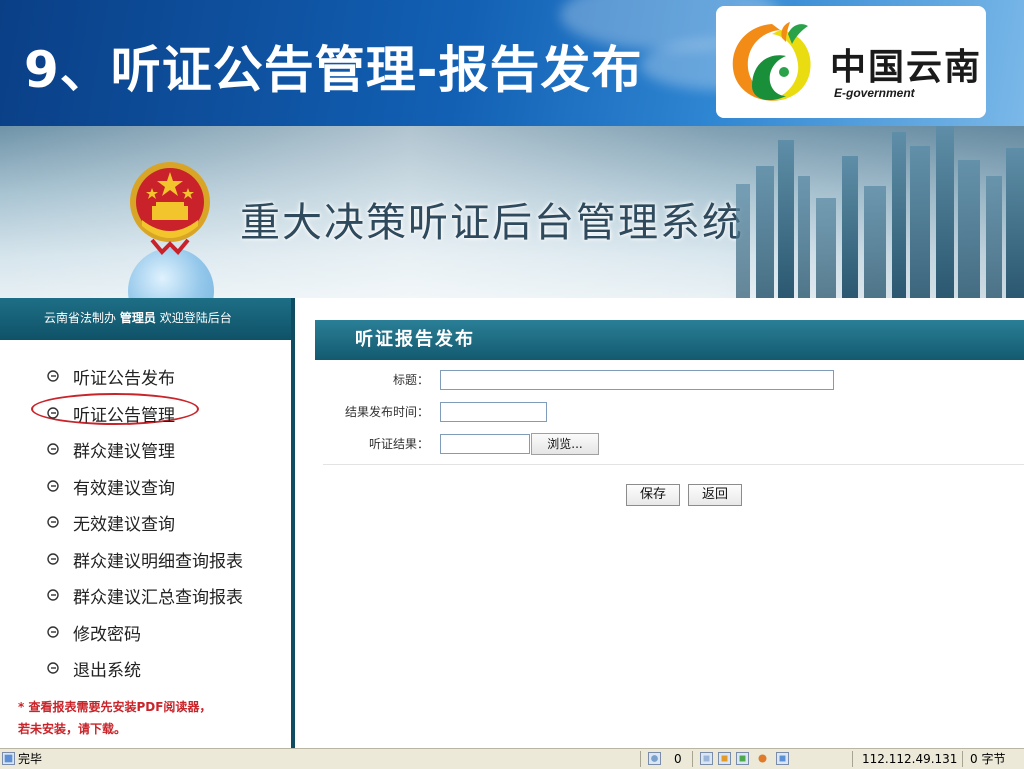  What do you see at coordinates (988, 759) in the screenshot?
I see `status-bytes: 0 字节` at bounding box center [988, 759].